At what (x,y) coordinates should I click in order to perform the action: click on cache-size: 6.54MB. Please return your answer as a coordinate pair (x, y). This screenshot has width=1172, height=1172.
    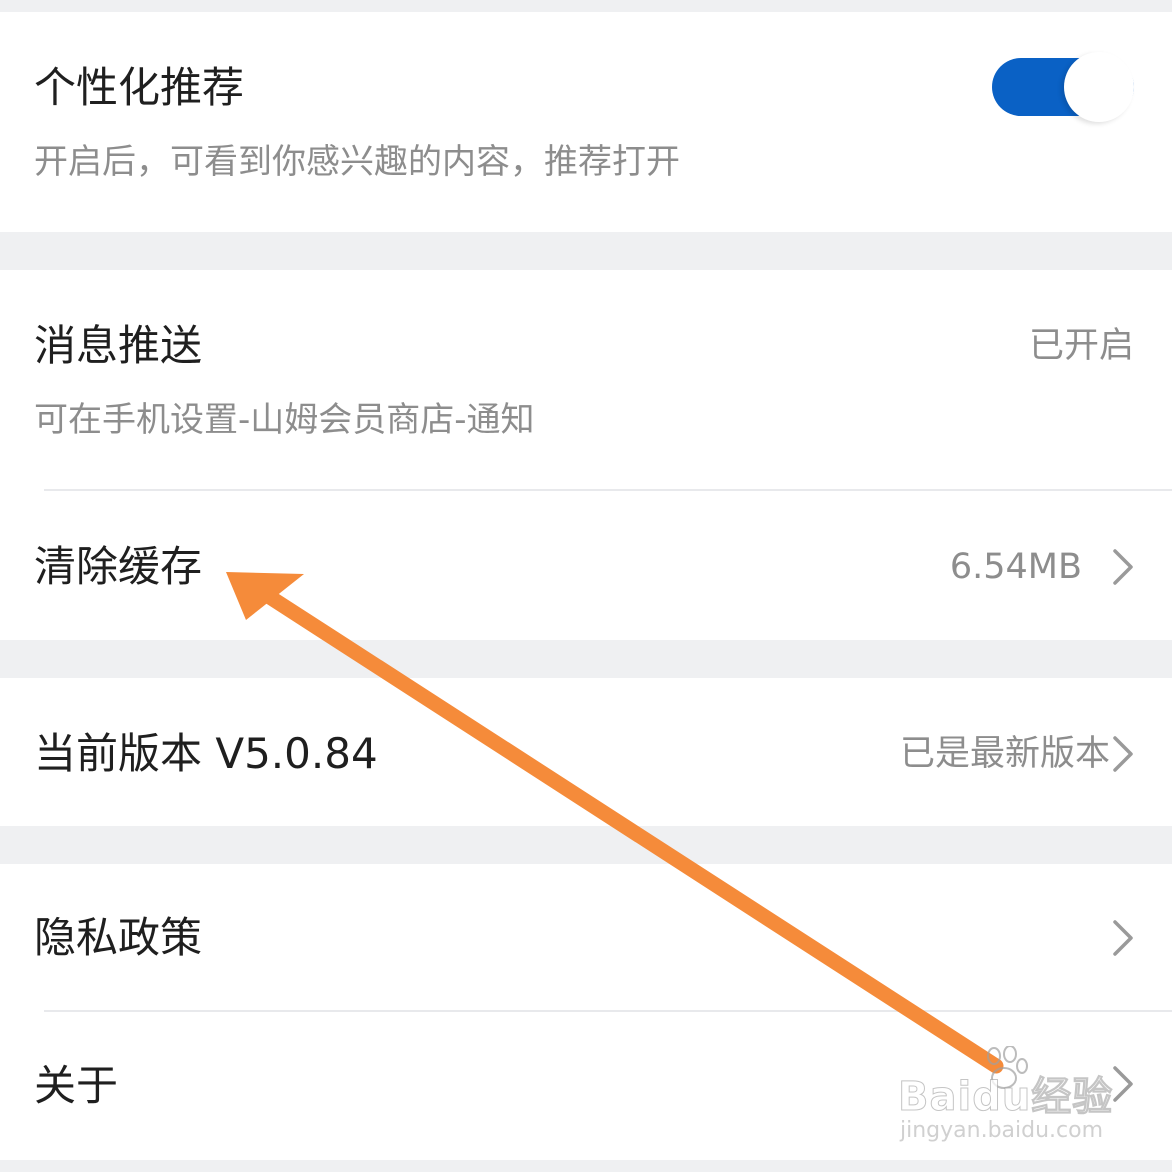
    Looking at the image, I should click on (1015, 567).